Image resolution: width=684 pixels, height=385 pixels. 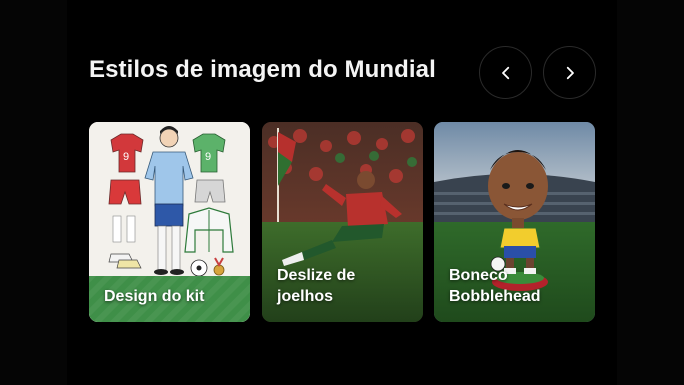 I want to click on carousel-prev-button, so click(x=505, y=72).